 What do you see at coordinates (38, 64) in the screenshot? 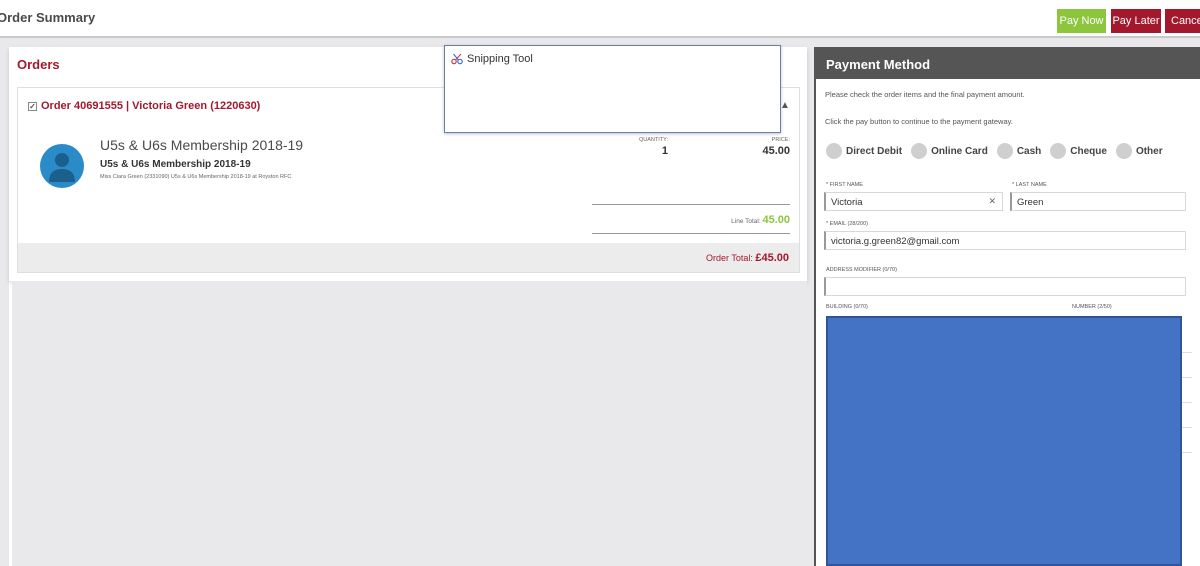
I see `orders-title: Orders` at bounding box center [38, 64].